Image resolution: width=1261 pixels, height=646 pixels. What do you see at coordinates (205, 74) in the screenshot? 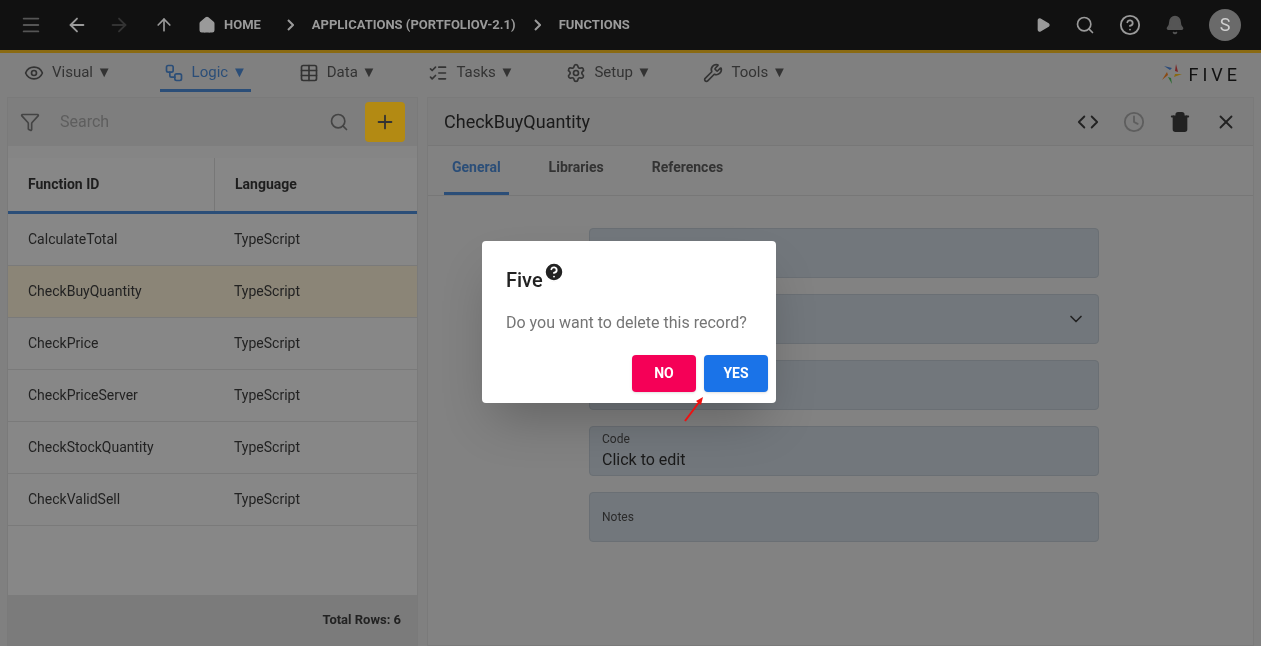
I see `menu-tab: Logic ▼` at bounding box center [205, 74].